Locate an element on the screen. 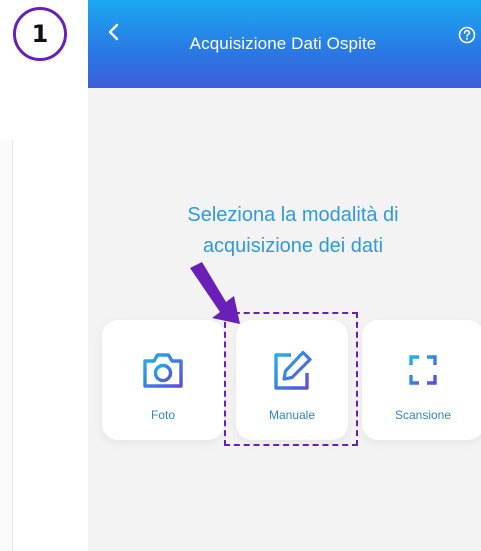 Image resolution: width=481 pixels, height=551 pixels. prompt-line-1: Seleziona la modalità di is located at coordinates (293, 215).